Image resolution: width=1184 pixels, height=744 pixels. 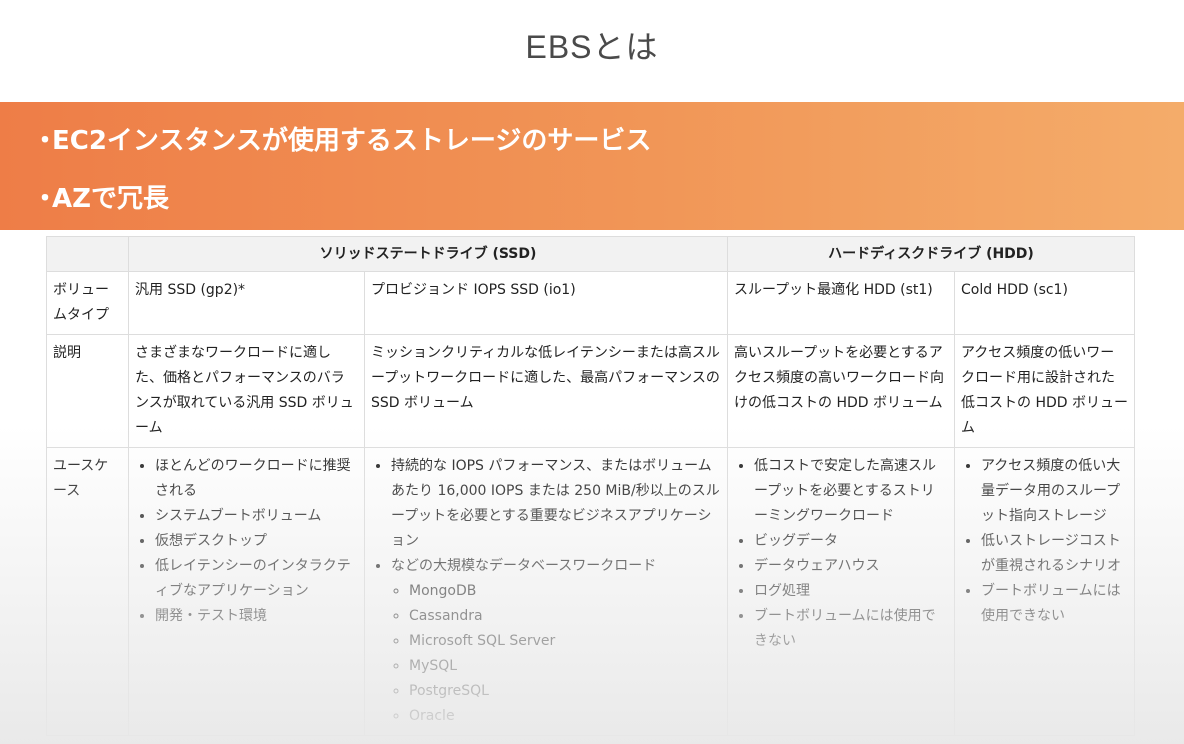 I want to click on list-item: PostgreSQL, so click(x=565, y=691).